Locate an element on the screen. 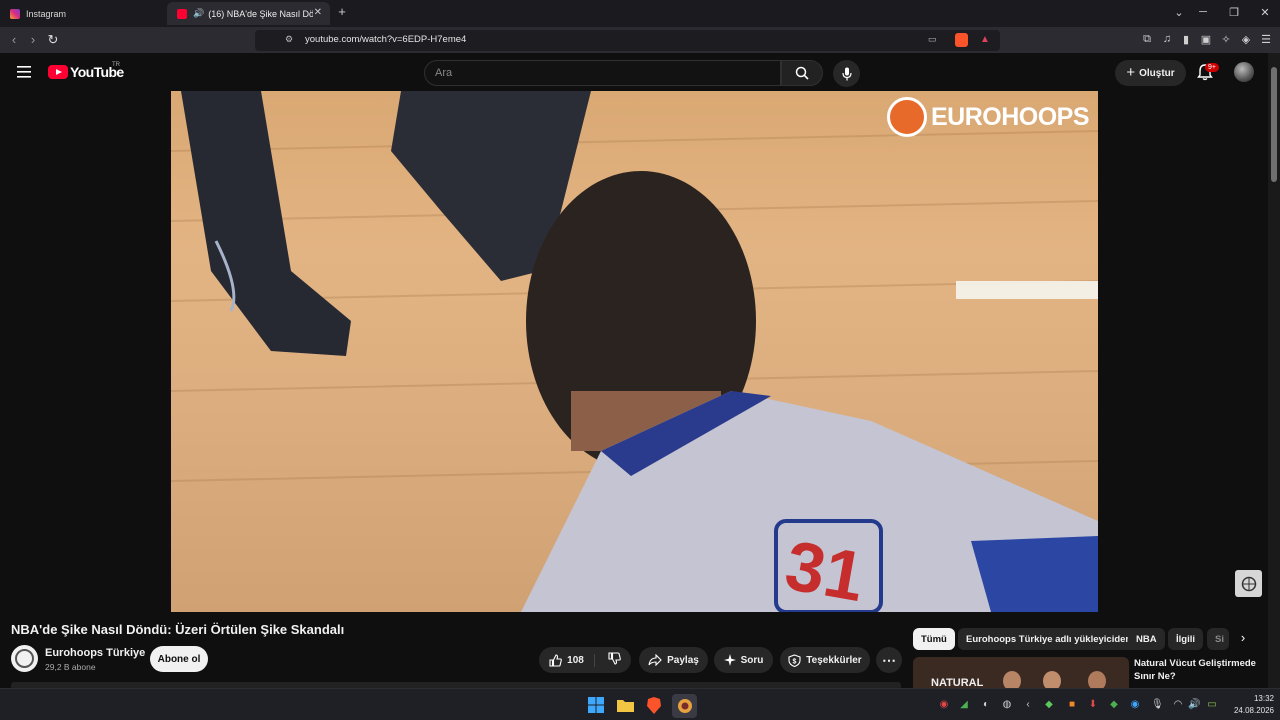 This screenshot has width=1280, height=720. more-actions-button: ⋯ is located at coordinates (889, 660).